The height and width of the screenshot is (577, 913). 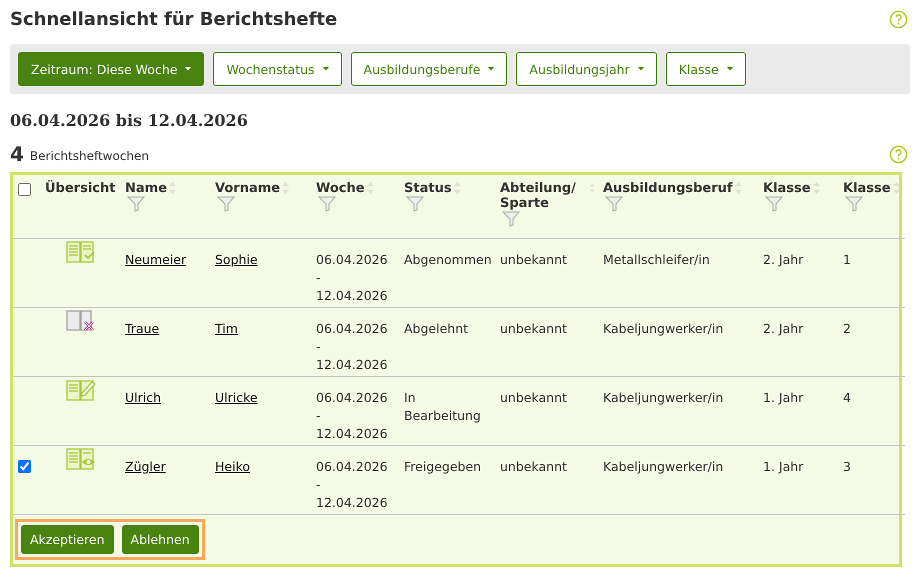 I want to click on first-name-link: Sophie, so click(x=236, y=259).